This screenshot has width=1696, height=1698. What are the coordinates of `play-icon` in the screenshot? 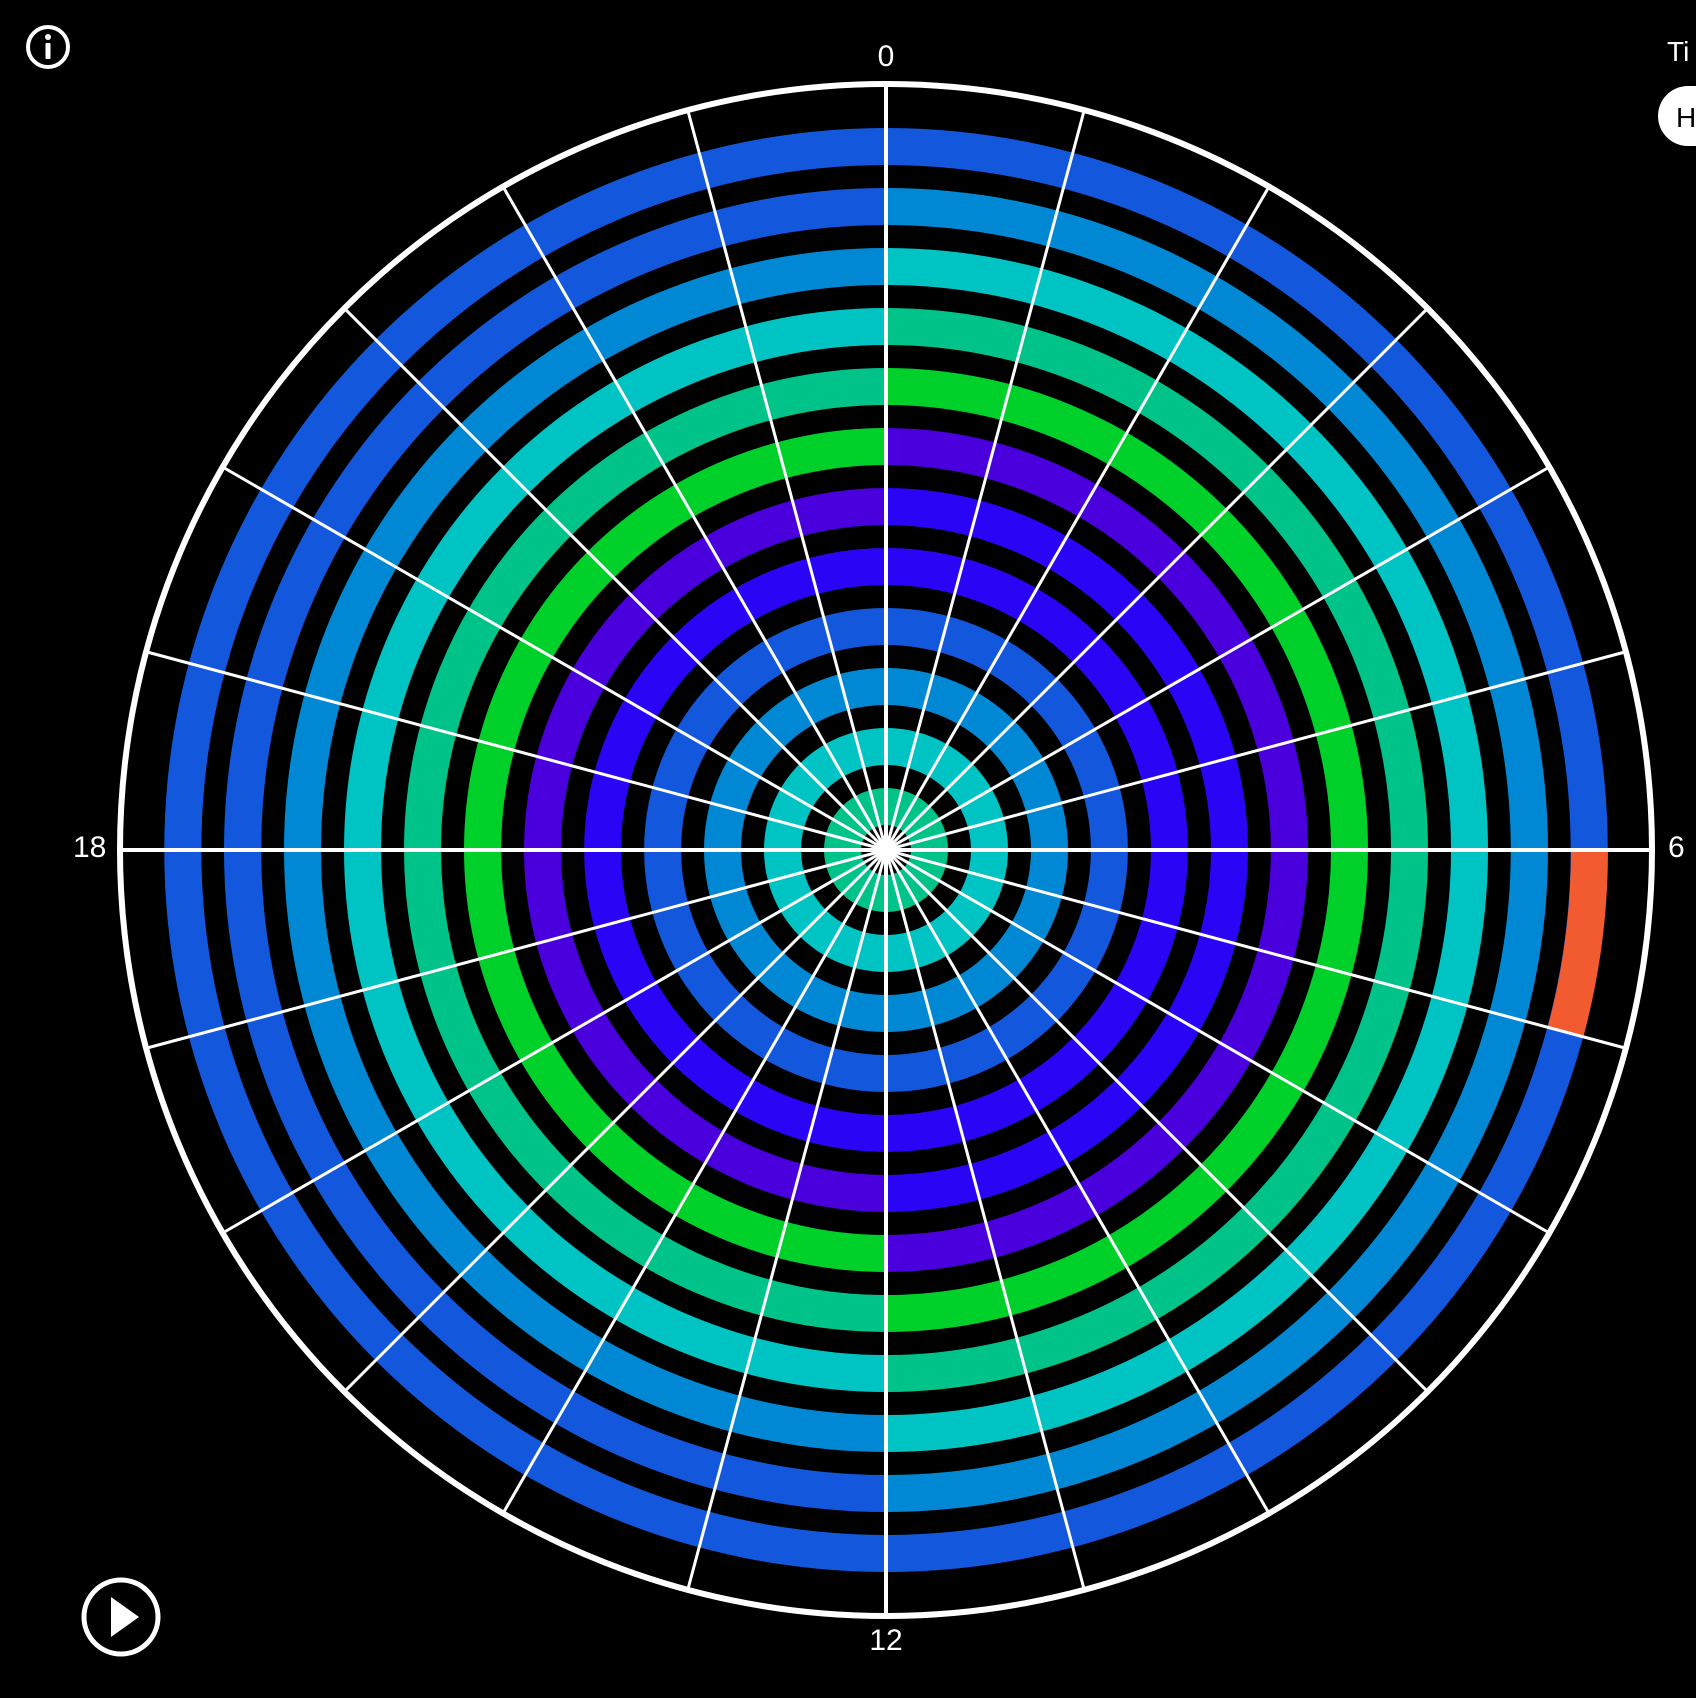 It's located at (121, 1617).